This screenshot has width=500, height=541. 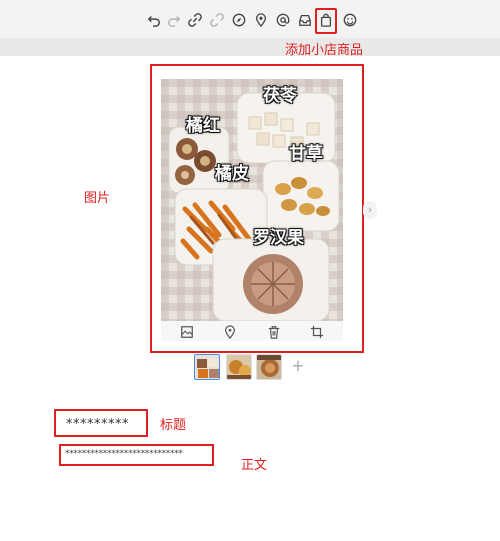 What do you see at coordinates (305, 20) in the screenshot?
I see `inbox-icon` at bounding box center [305, 20].